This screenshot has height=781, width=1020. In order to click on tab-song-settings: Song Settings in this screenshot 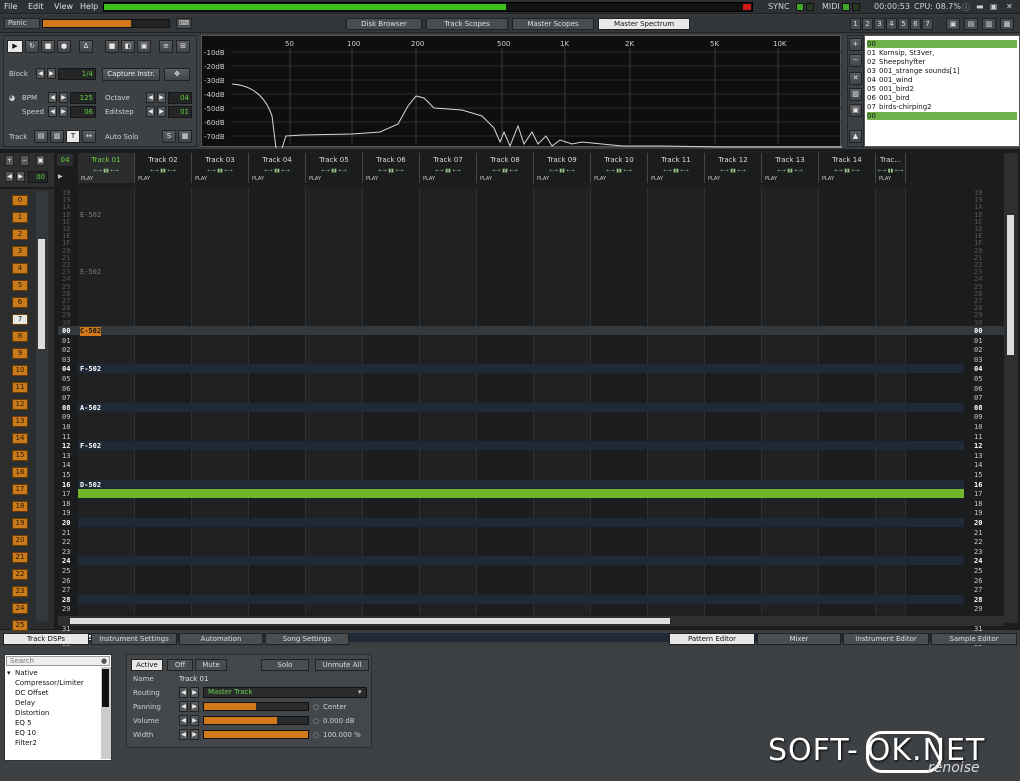, I will do `click(307, 639)`.